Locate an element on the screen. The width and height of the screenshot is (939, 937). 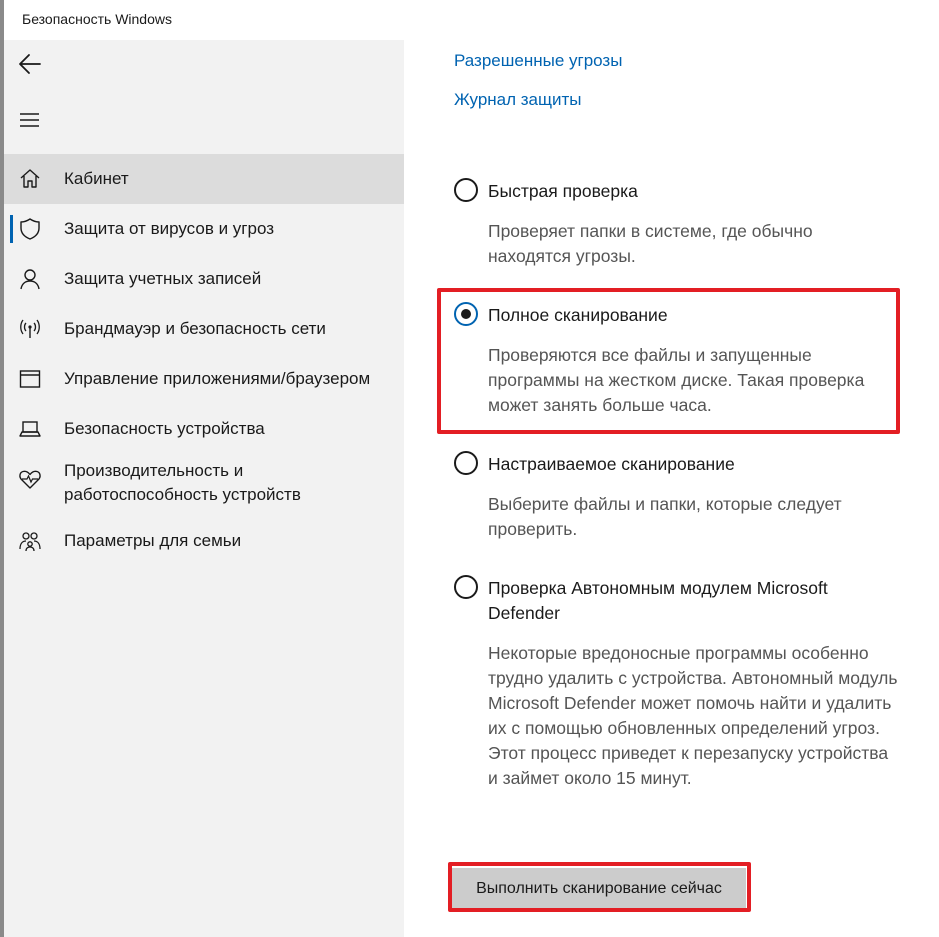
full-scan-radio is located at coordinates (466, 314).